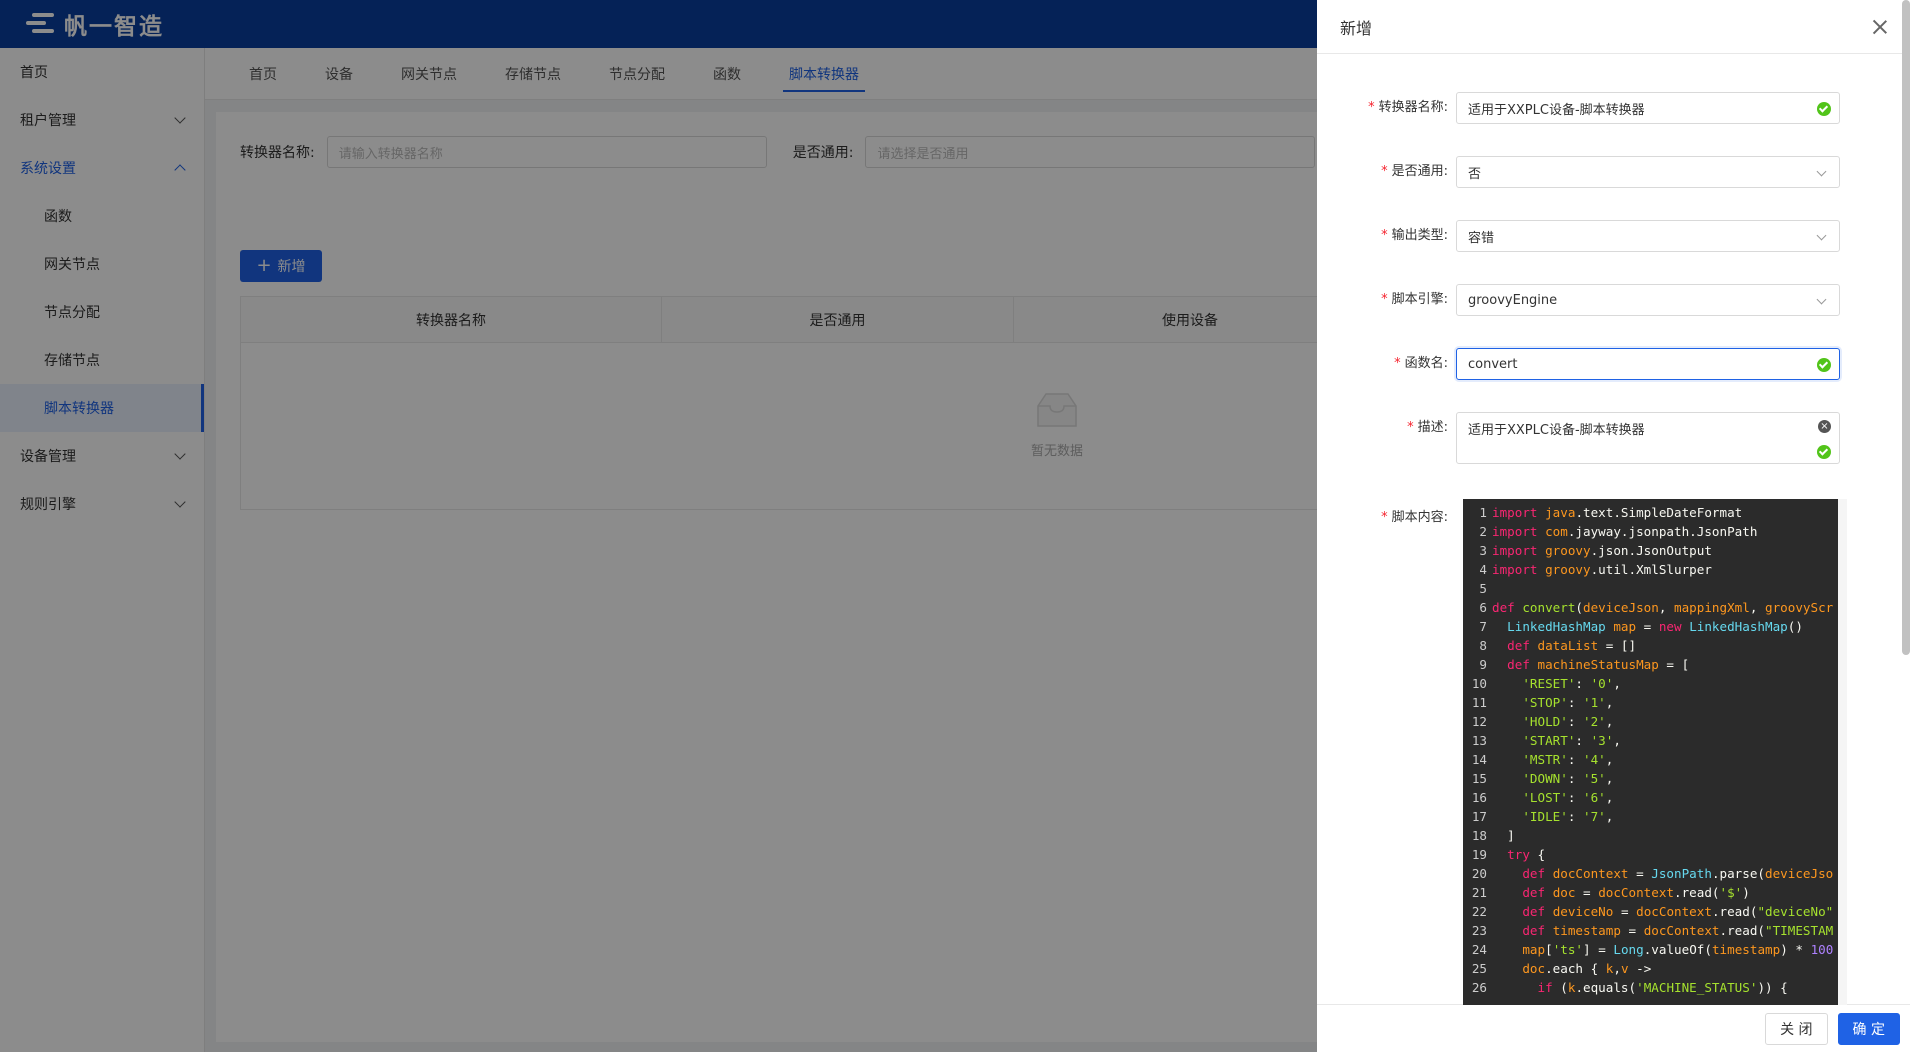  Describe the element at coordinates (1650, 778) in the screenshot. I see `code-line: 15 'DOWN': '5',` at that location.